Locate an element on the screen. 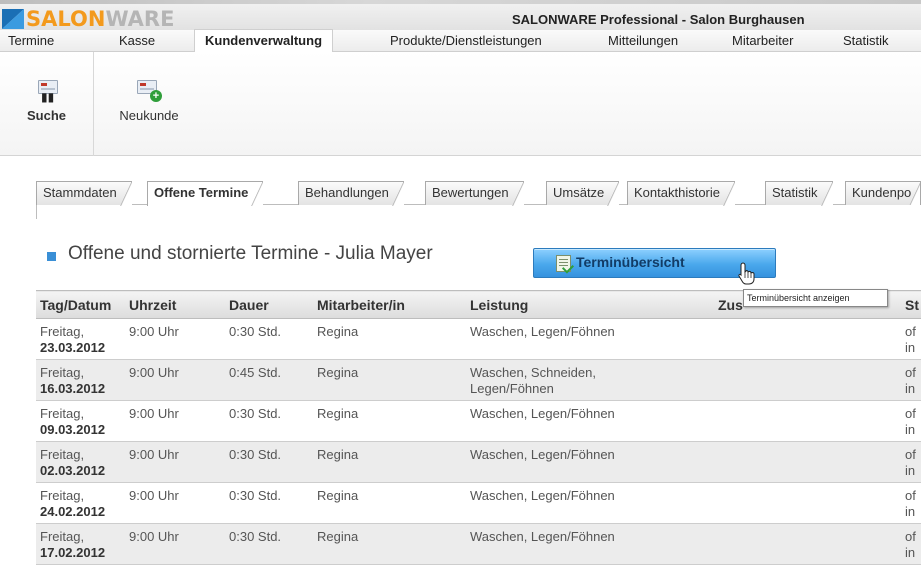  tab-statistik: Statistik is located at coordinates (799, 193).